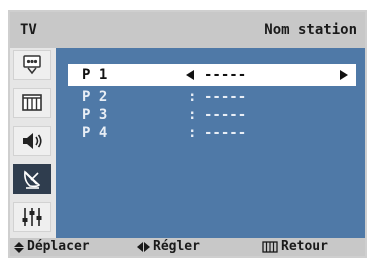 This screenshot has height=266, width=379. I want to click on hint-move: Déplacer, so click(52, 247).